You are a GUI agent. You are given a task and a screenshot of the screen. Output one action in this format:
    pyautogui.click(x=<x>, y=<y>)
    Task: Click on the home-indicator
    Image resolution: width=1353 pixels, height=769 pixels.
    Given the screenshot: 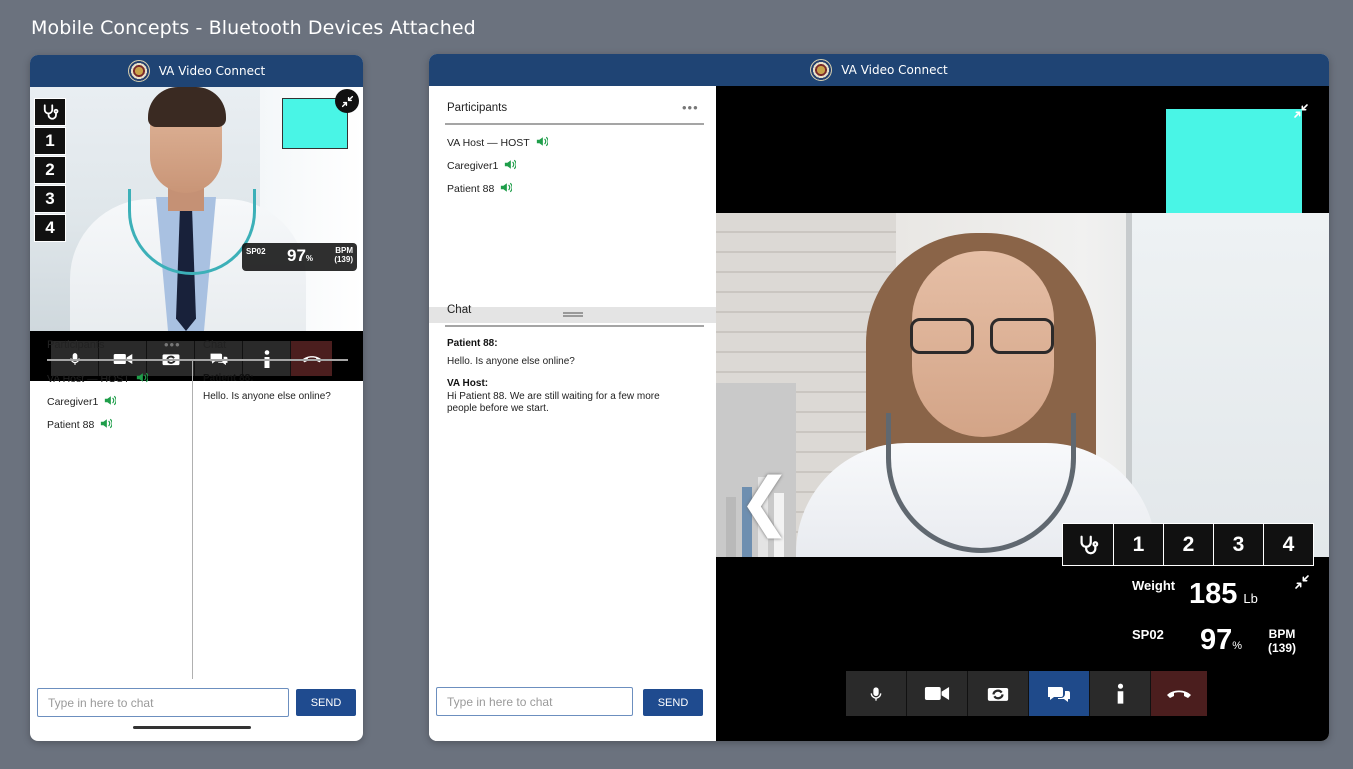 What is the action you would take?
    pyautogui.click(x=192, y=727)
    